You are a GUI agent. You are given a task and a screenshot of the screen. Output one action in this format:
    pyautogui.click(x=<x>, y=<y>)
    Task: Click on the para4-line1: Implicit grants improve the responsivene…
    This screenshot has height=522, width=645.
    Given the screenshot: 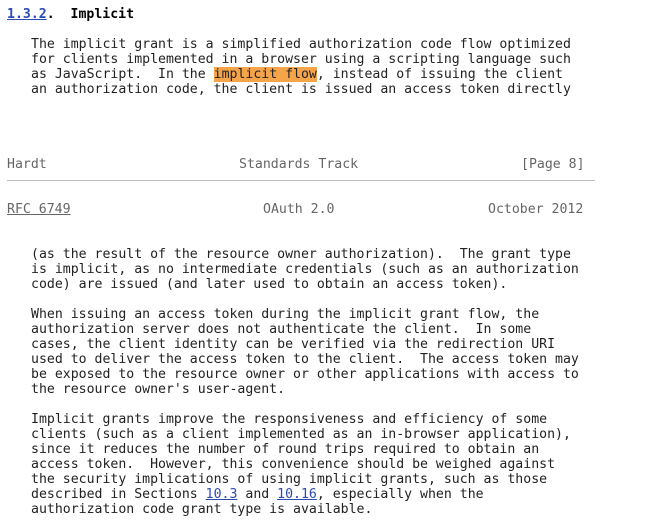 What is the action you would take?
    pyautogui.click(x=289, y=419)
    